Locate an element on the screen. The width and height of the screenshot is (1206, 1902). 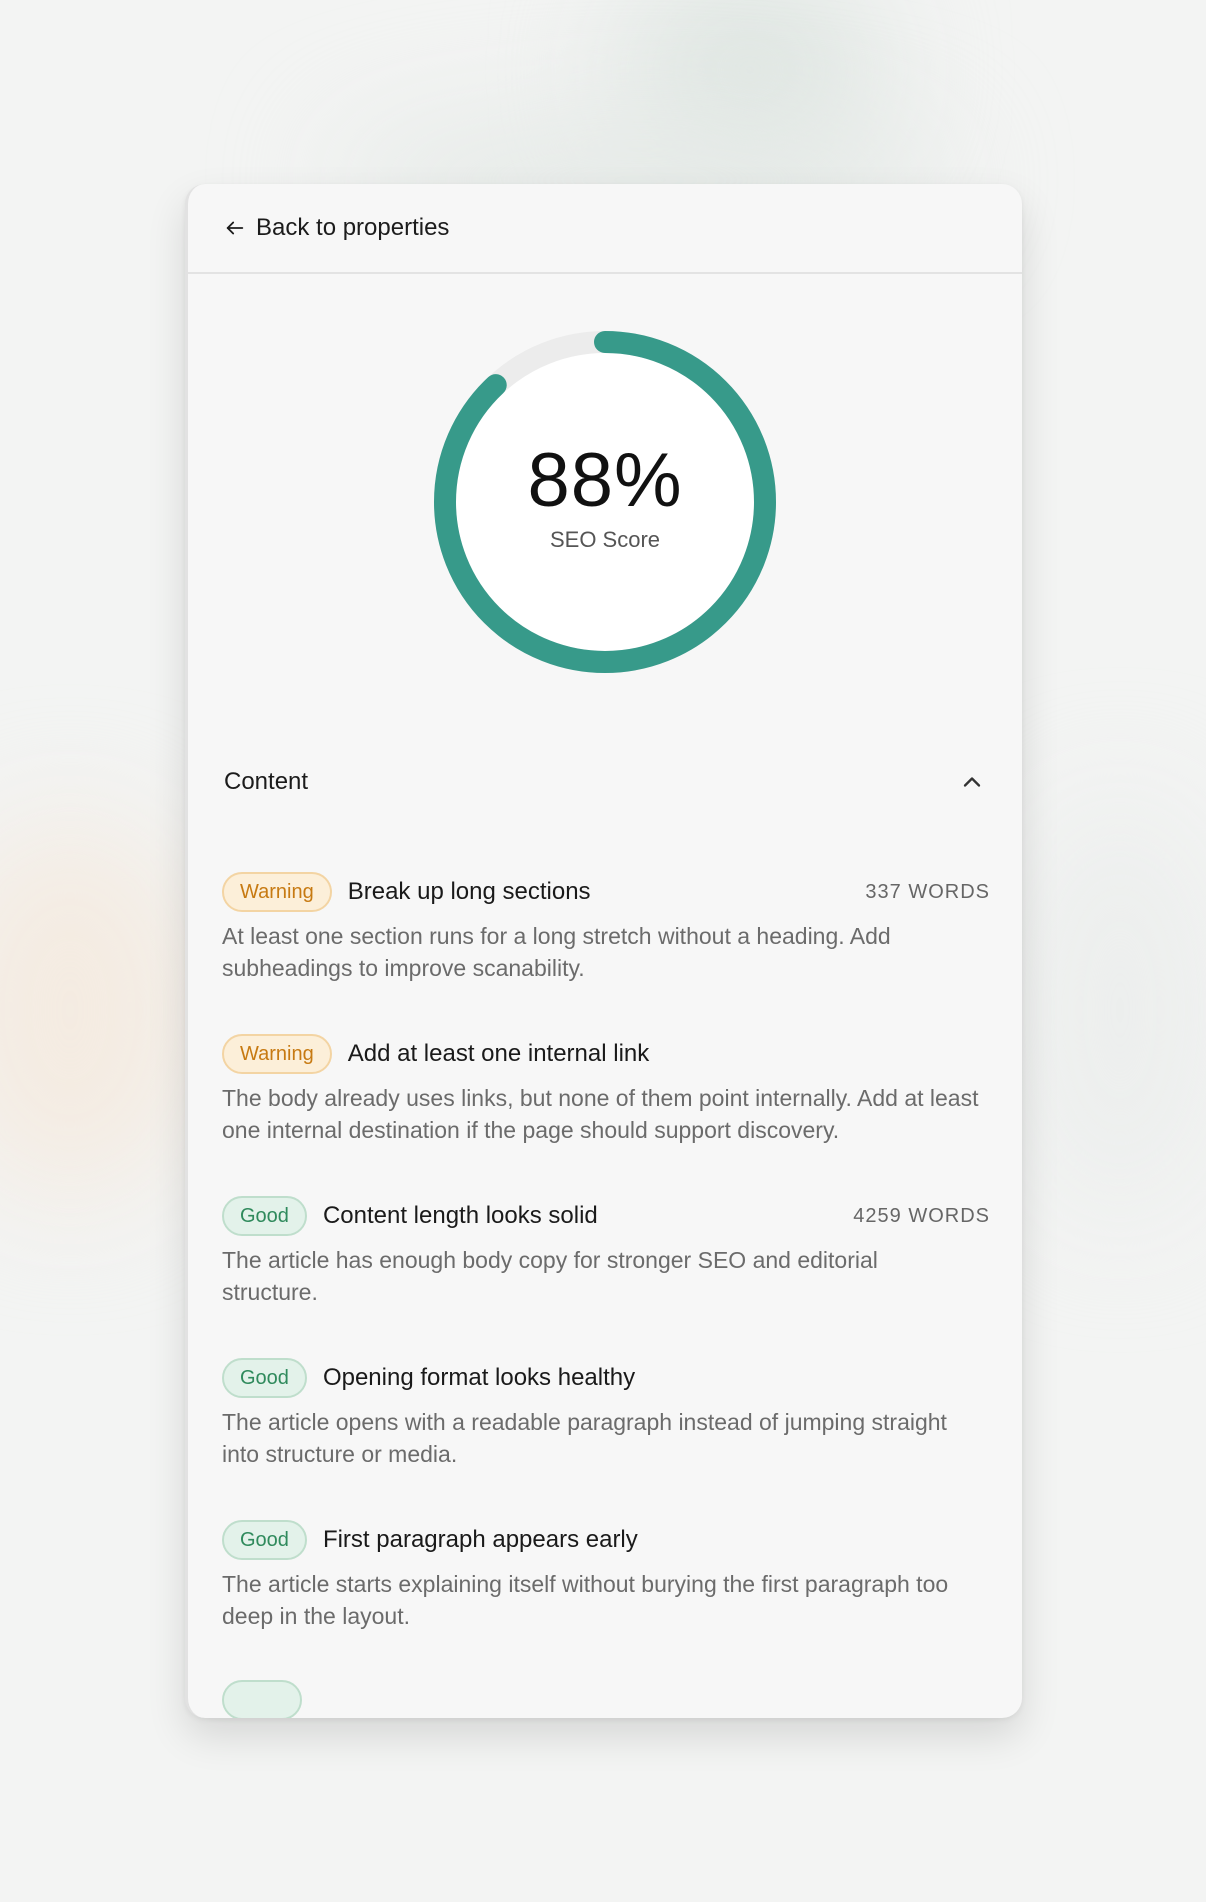
check-title: Content length looks solid is located at coordinates (460, 1215).